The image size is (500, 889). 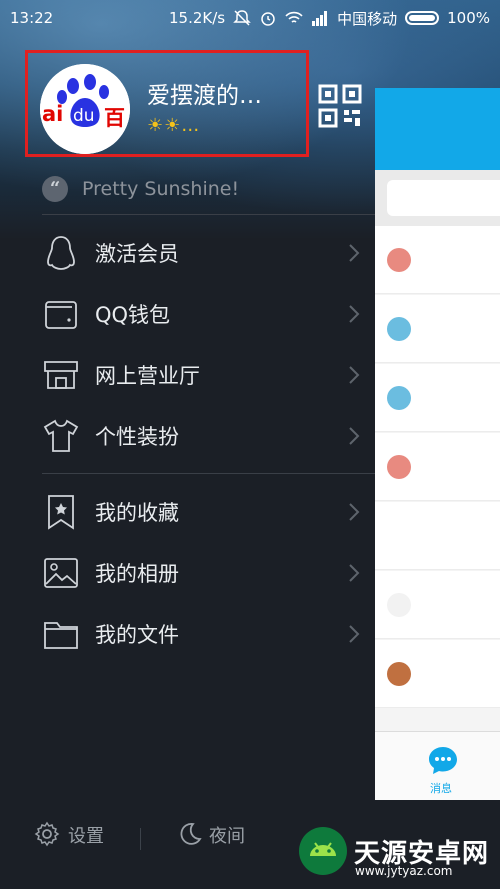 I want to click on avatar-text-mid: du, so click(x=84, y=116).